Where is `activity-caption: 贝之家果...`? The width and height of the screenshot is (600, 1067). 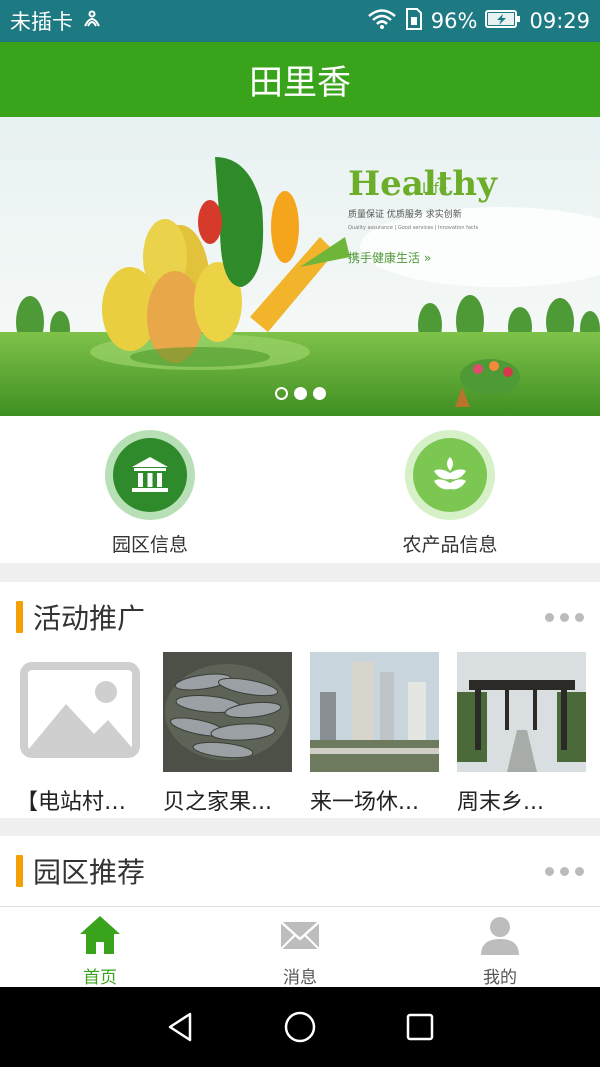
activity-caption: 贝之家果... is located at coordinates (217, 802).